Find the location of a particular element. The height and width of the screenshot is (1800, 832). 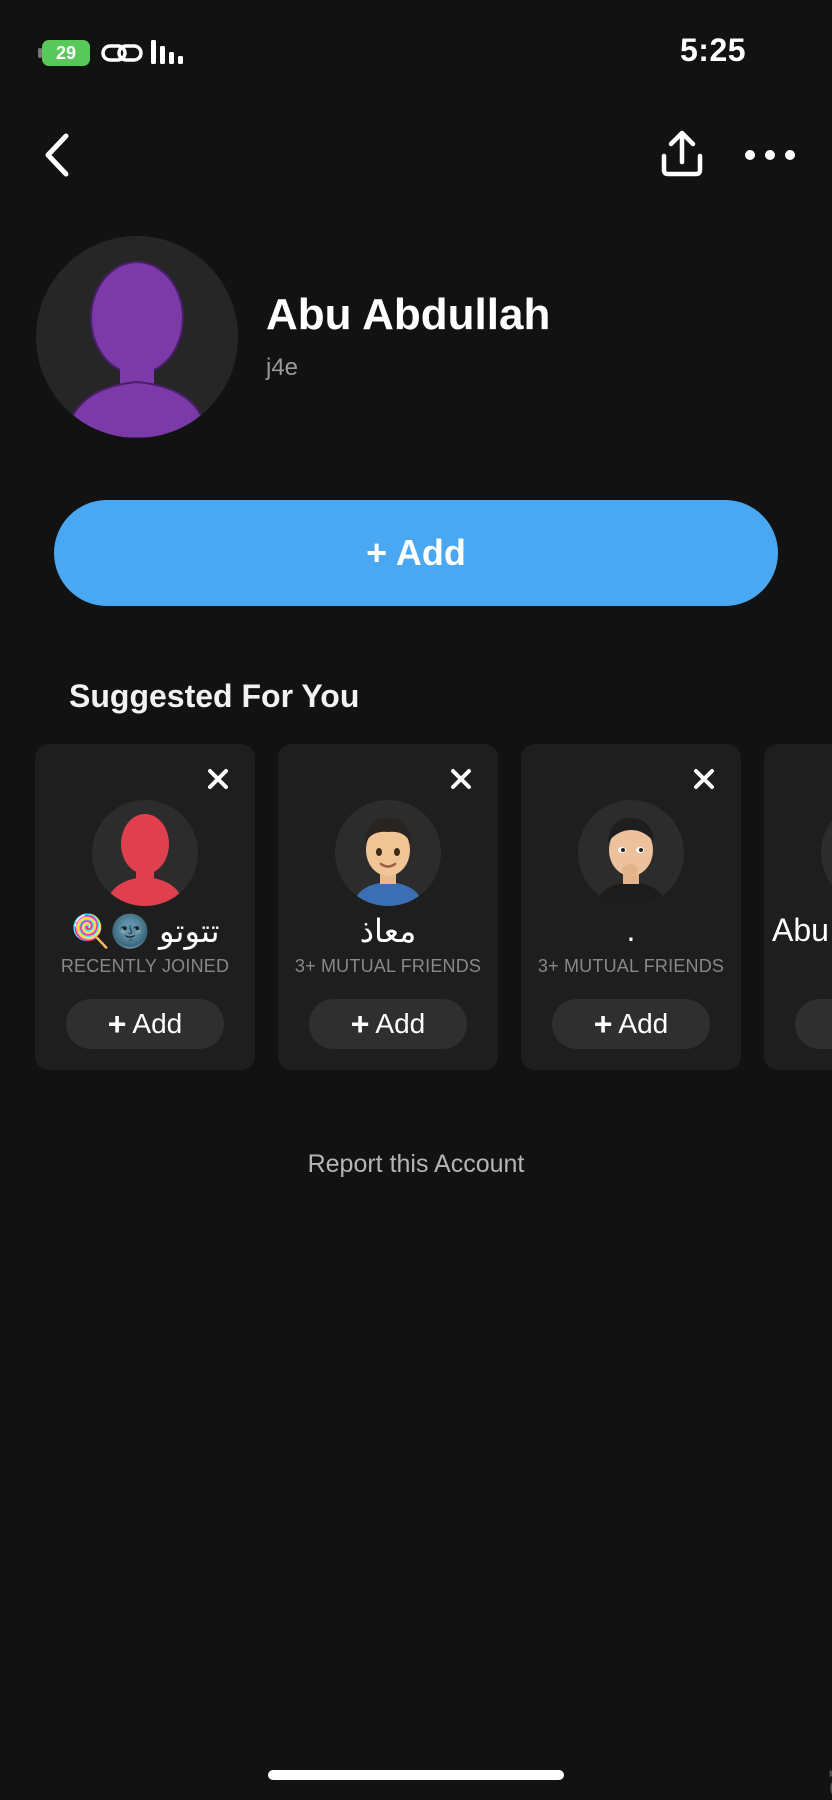

svg-text: حراج is located at coordinates (829, 1773).